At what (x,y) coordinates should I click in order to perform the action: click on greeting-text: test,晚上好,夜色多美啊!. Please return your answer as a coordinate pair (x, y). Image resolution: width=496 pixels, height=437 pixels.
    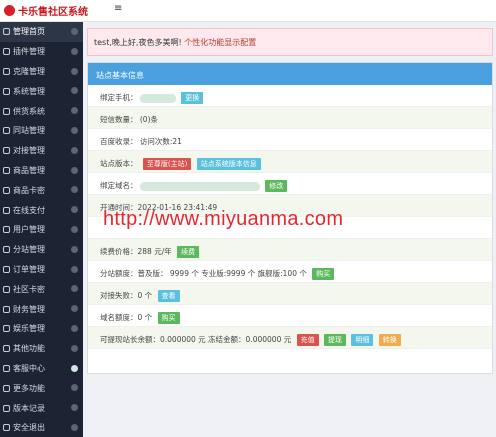
    Looking at the image, I should click on (139, 42).